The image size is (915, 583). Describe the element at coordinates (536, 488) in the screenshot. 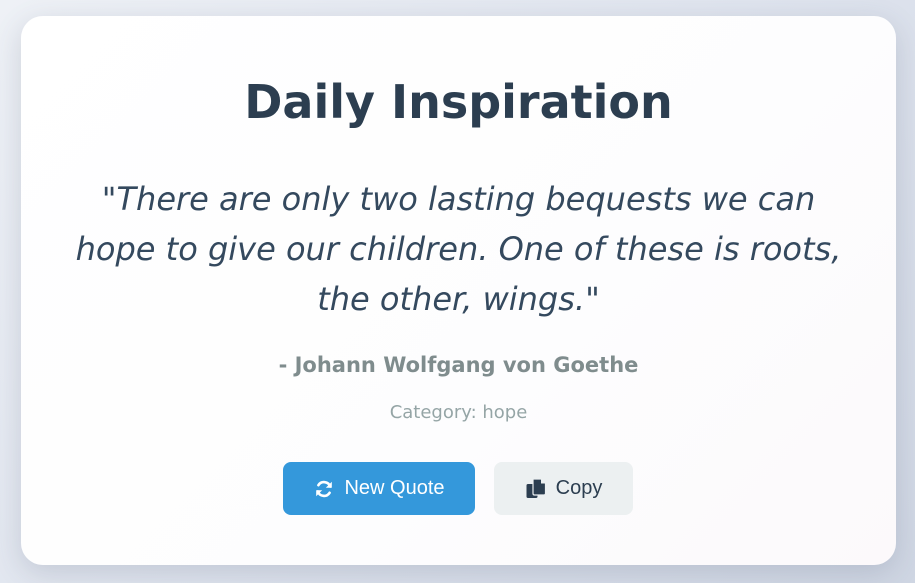

I see `copy-icon` at that location.